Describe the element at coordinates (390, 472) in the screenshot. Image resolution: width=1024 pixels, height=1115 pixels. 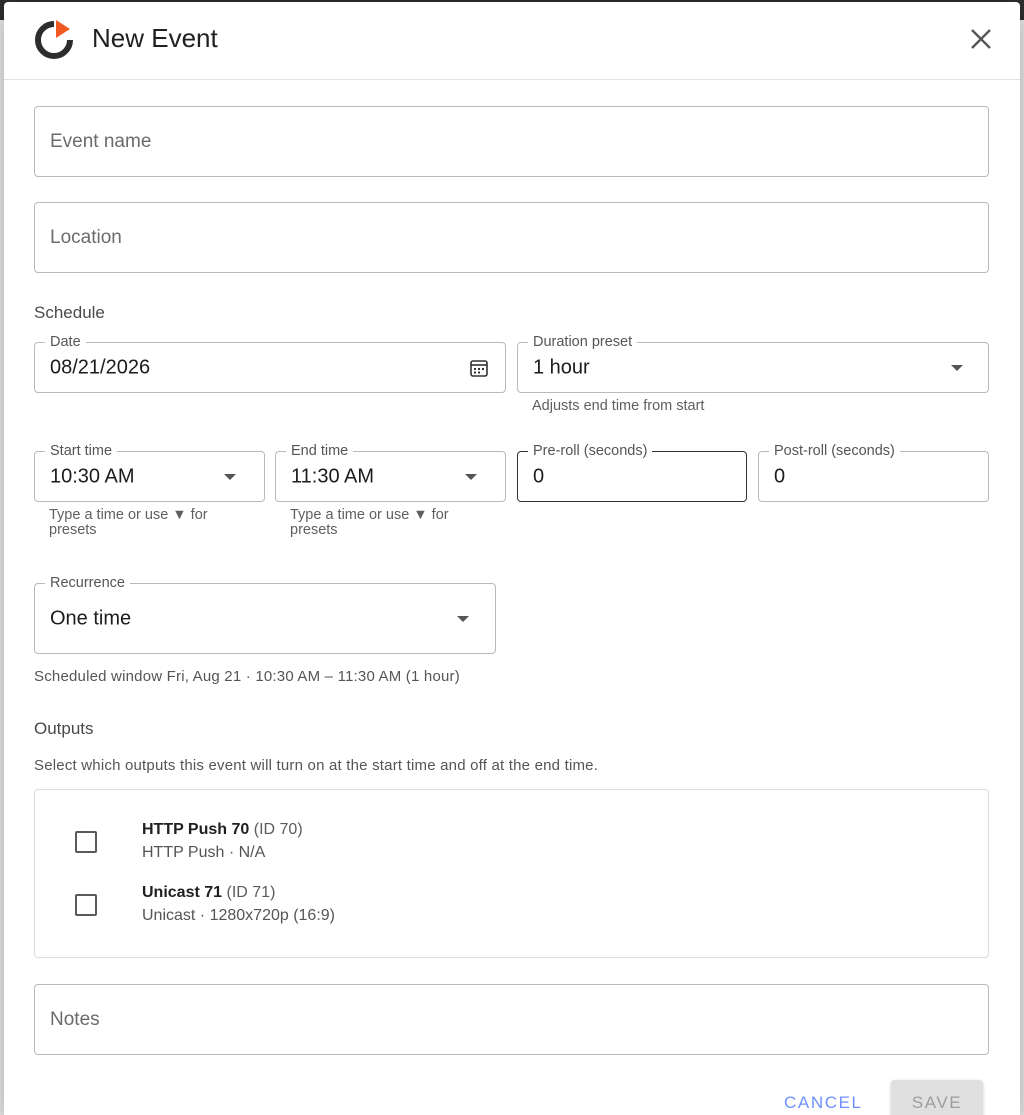
I see `end-time-field: End time 11:30 AM` at that location.